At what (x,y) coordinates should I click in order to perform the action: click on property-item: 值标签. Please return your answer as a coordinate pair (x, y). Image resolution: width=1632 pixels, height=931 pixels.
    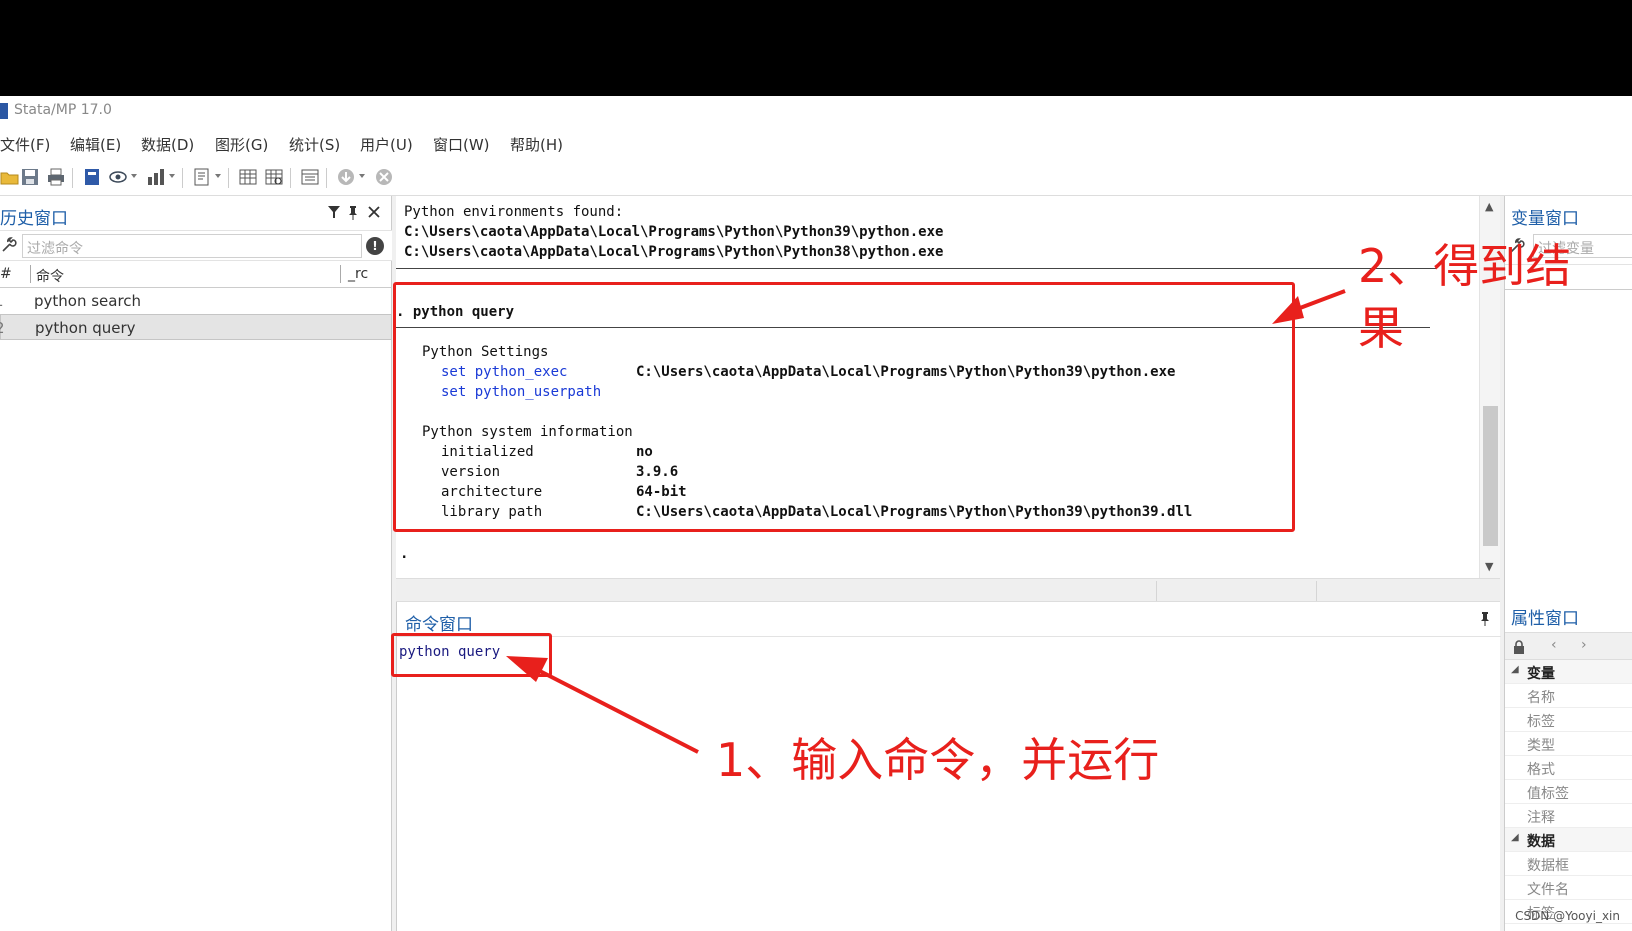
    Looking at the image, I should click on (1568, 792).